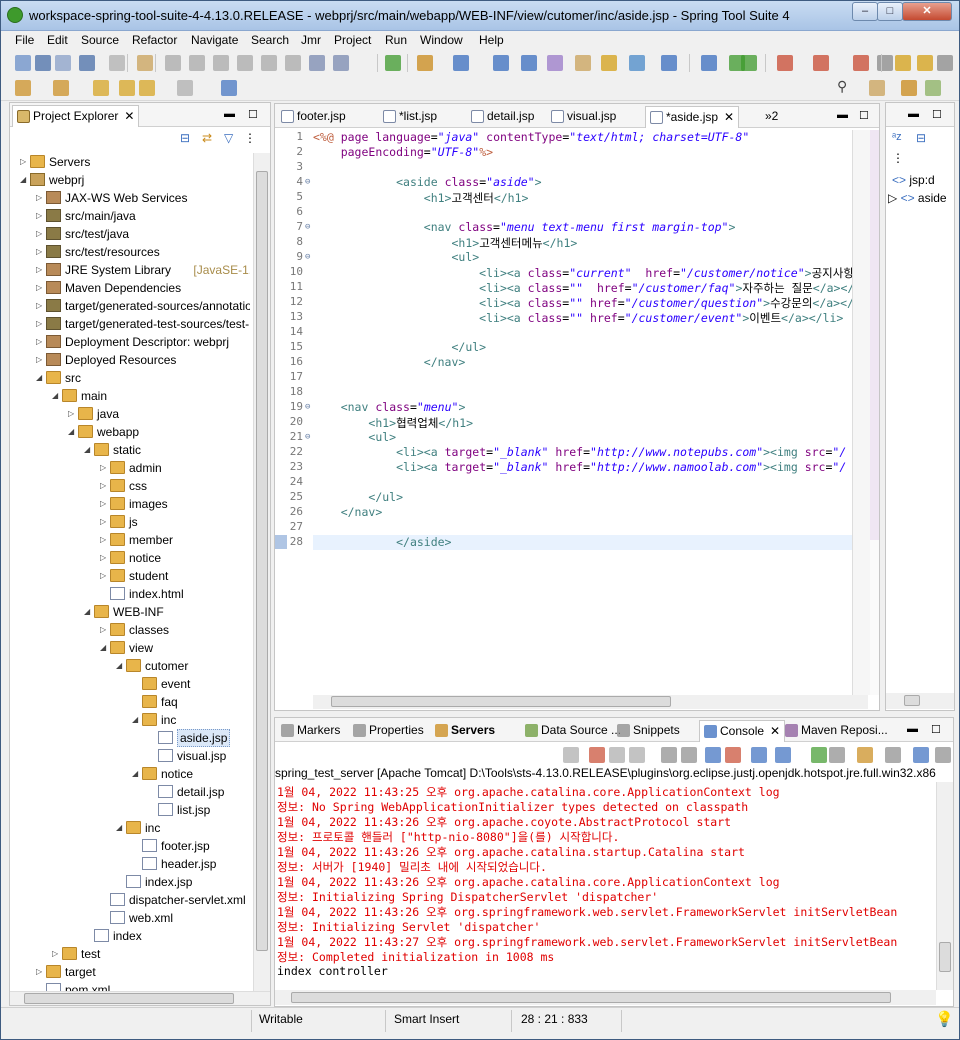 This screenshot has width=960, height=1040. Describe the element at coordinates (175, 522) in the screenshot. I see `tree-item: ▷ js` at that location.